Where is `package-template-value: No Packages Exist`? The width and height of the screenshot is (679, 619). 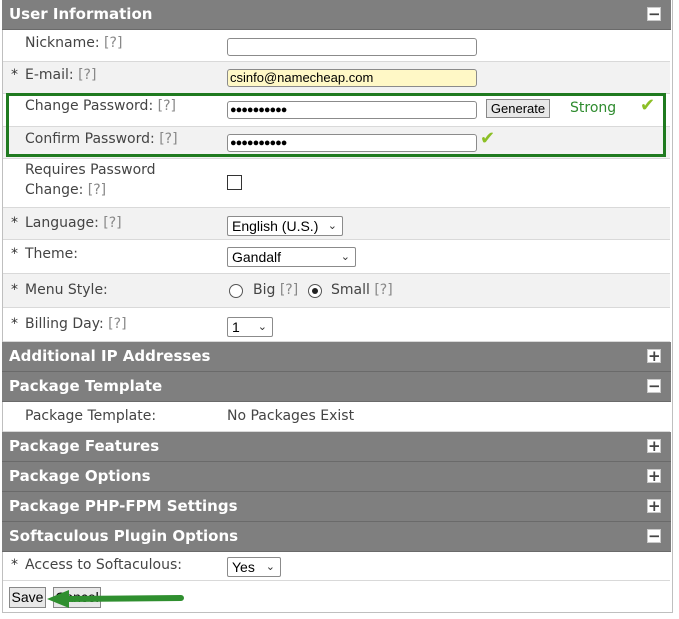
package-template-value: No Packages Exist is located at coordinates (291, 416).